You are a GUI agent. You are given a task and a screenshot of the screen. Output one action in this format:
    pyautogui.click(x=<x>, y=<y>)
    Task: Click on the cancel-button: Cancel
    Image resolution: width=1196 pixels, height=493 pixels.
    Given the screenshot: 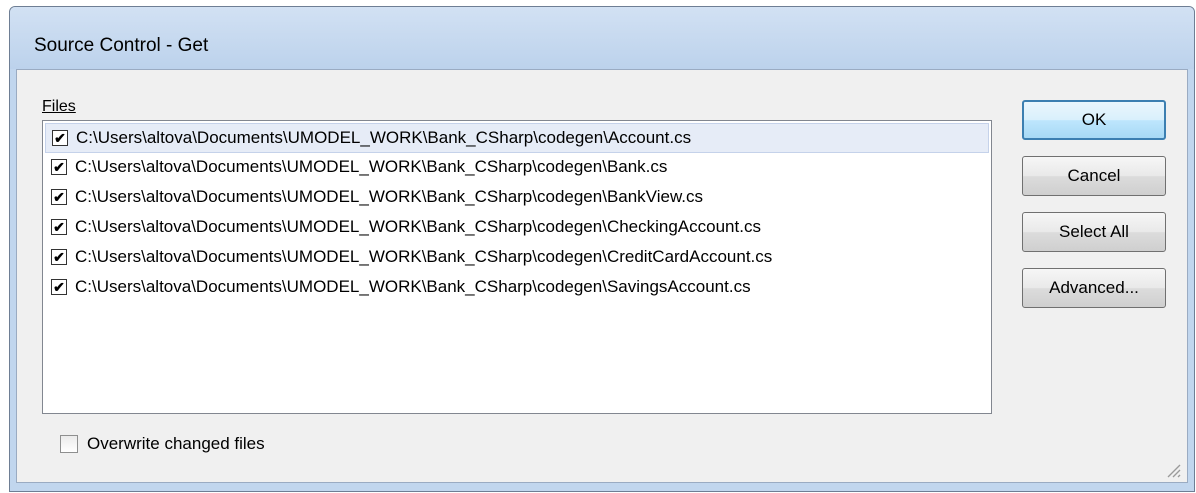 What is the action you would take?
    pyautogui.click(x=1094, y=176)
    